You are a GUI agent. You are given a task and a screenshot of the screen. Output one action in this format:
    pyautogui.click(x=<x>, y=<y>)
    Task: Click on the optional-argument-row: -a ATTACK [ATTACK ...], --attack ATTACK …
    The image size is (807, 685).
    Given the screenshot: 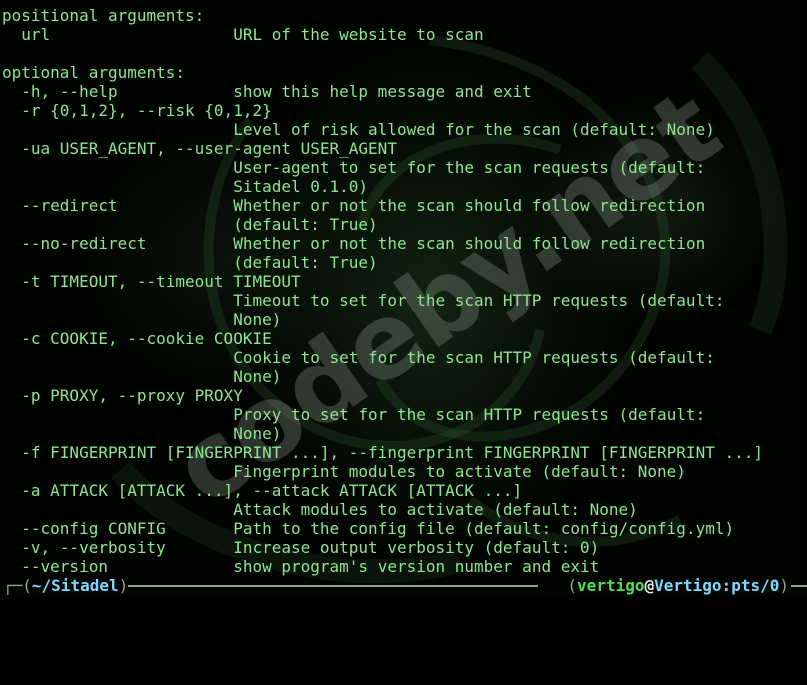 What is the action you would take?
    pyautogui.click(x=382, y=490)
    